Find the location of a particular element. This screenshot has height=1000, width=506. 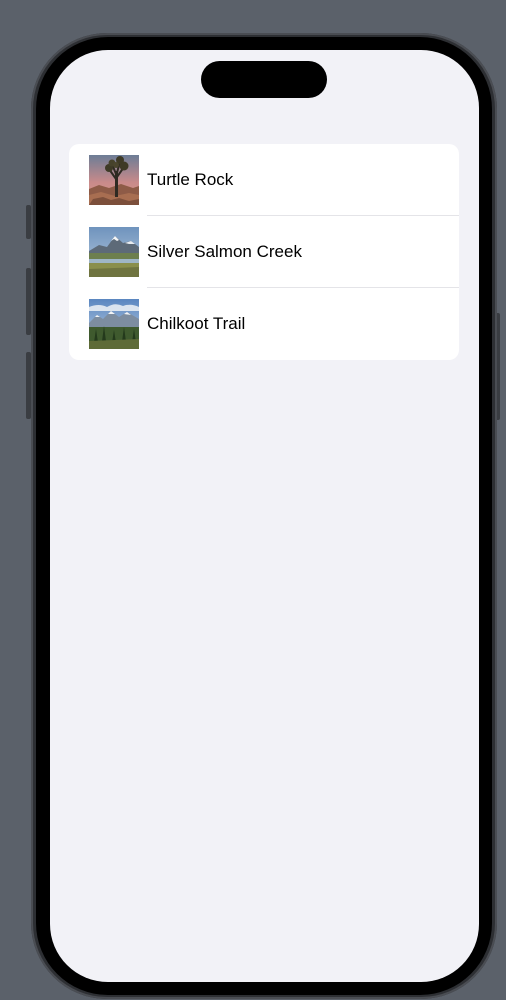

chilkoot-trail-thumbnail-image is located at coordinates (114, 324).